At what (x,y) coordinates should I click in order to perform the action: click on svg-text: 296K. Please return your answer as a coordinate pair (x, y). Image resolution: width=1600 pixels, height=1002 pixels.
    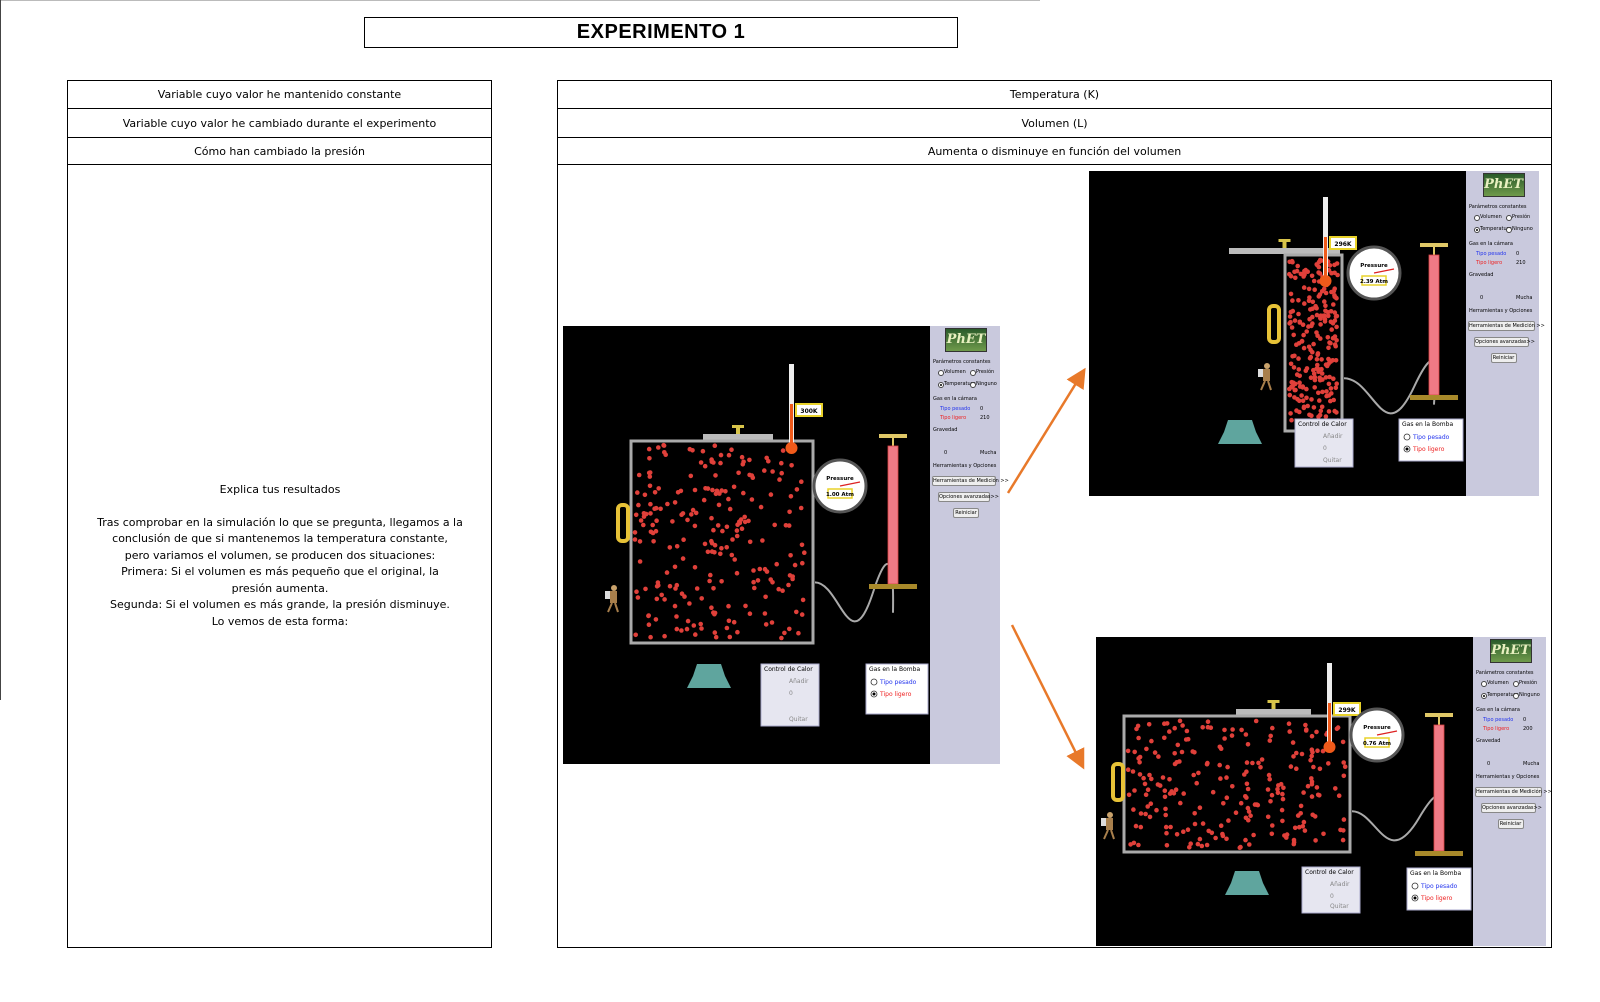
    Looking at the image, I should click on (1343, 244).